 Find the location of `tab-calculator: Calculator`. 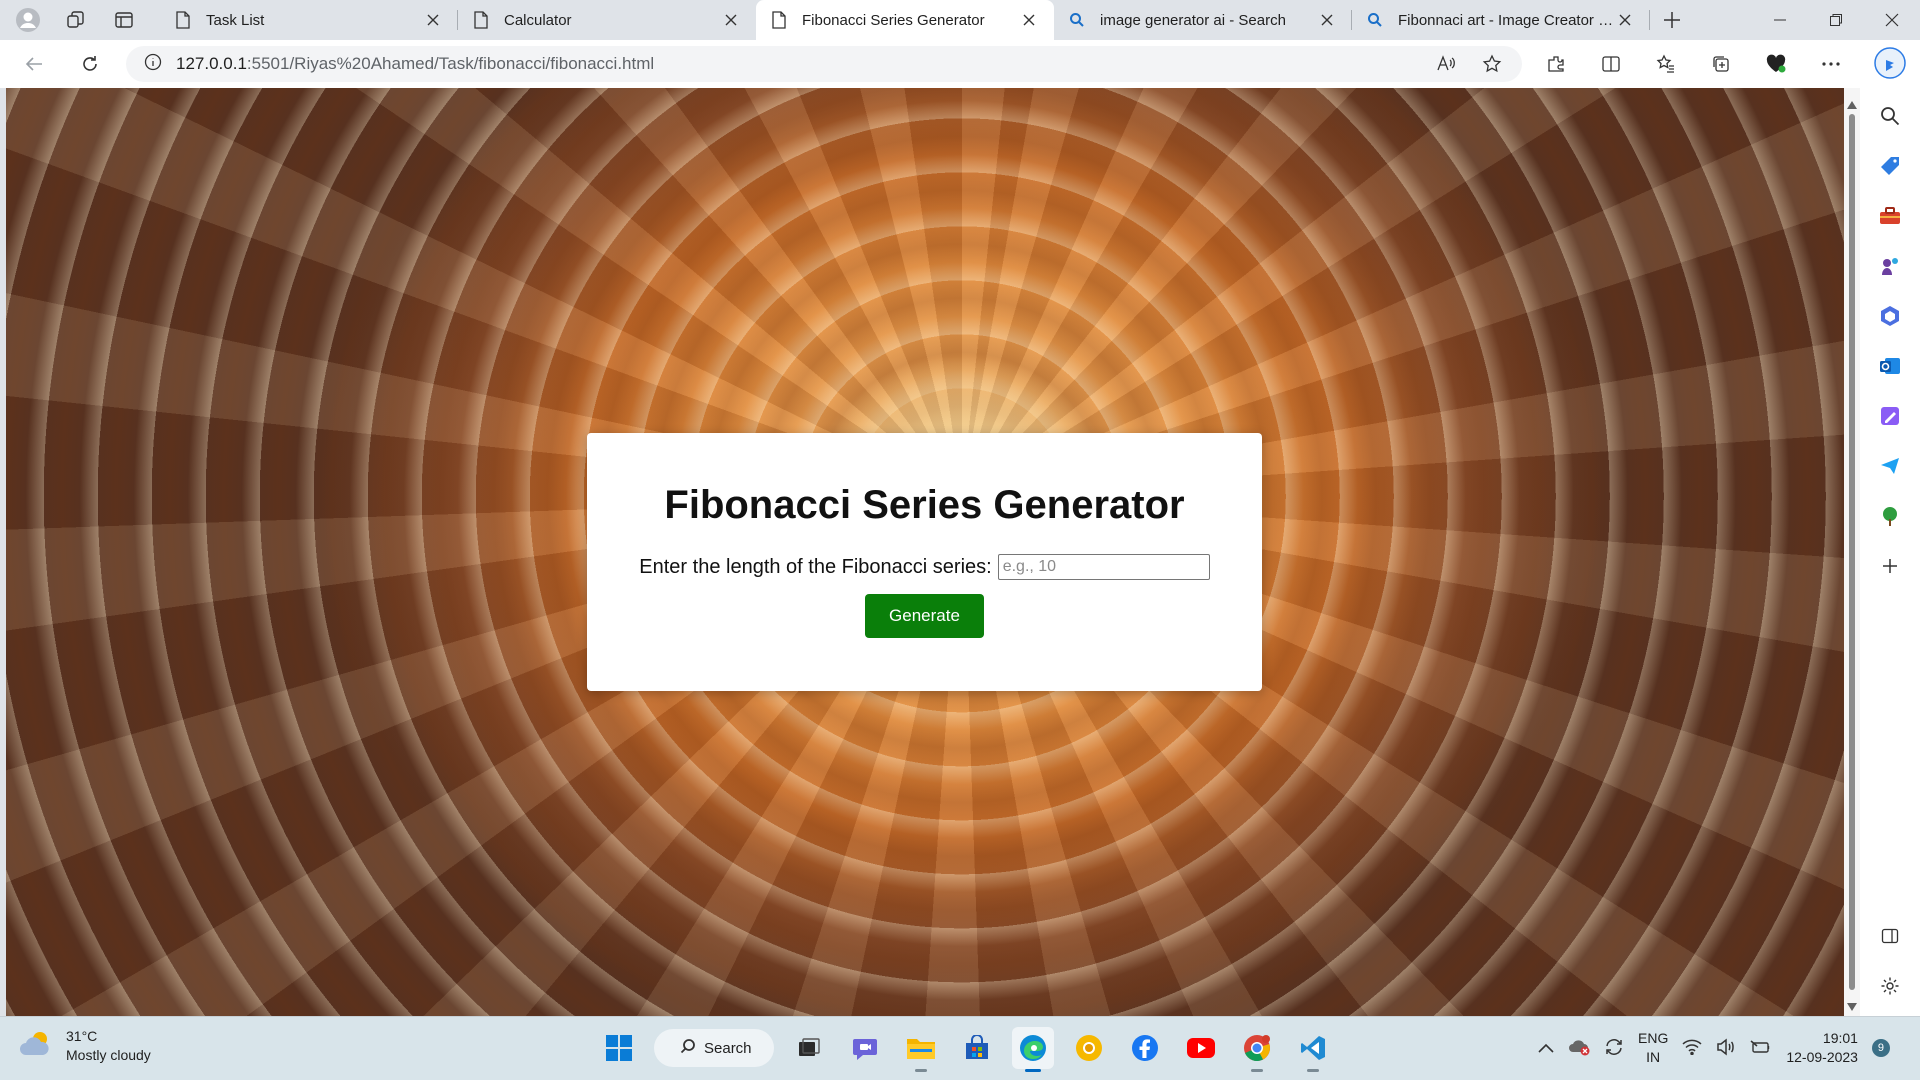

tab-calculator: Calculator is located at coordinates (607, 20).